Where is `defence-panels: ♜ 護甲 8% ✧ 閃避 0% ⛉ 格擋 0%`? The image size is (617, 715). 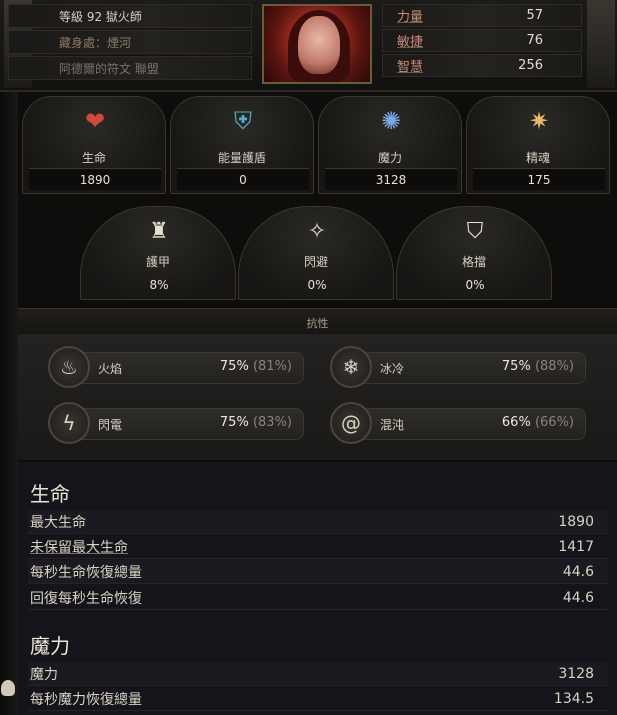 defence-panels: ♜ 護甲 8% ✧ 閃避 0% ⛉ 格擋 0% is located at coordinates (317, 256).